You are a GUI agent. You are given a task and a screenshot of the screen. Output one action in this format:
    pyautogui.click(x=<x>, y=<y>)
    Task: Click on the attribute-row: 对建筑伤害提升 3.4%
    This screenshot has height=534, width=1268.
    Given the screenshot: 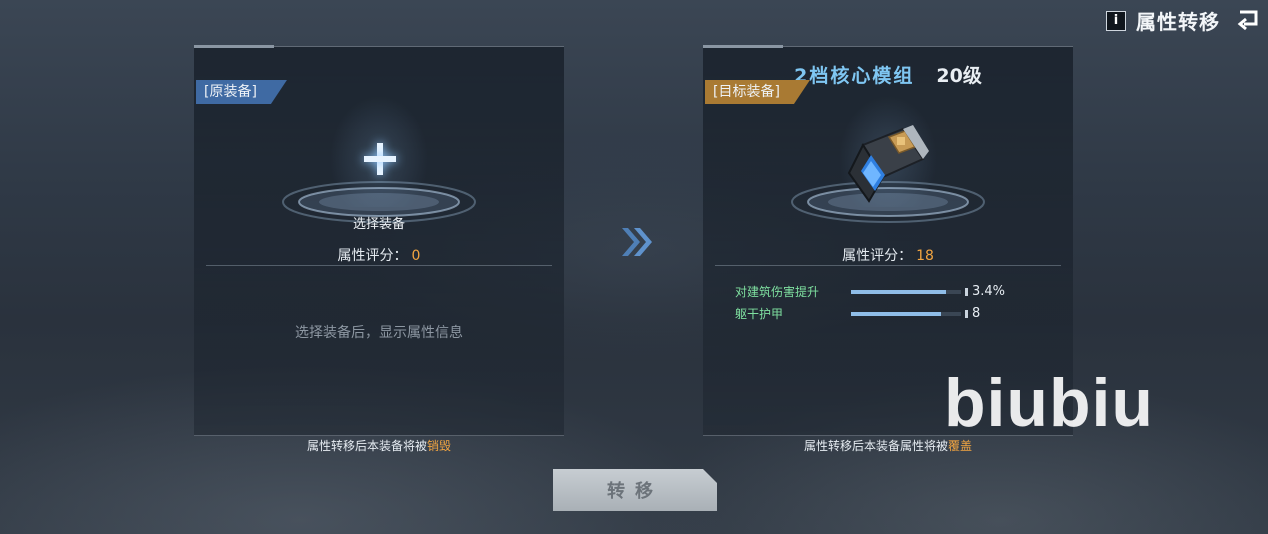 What is the action you would take?
    pyautogui.click(x=870, y=291)
    